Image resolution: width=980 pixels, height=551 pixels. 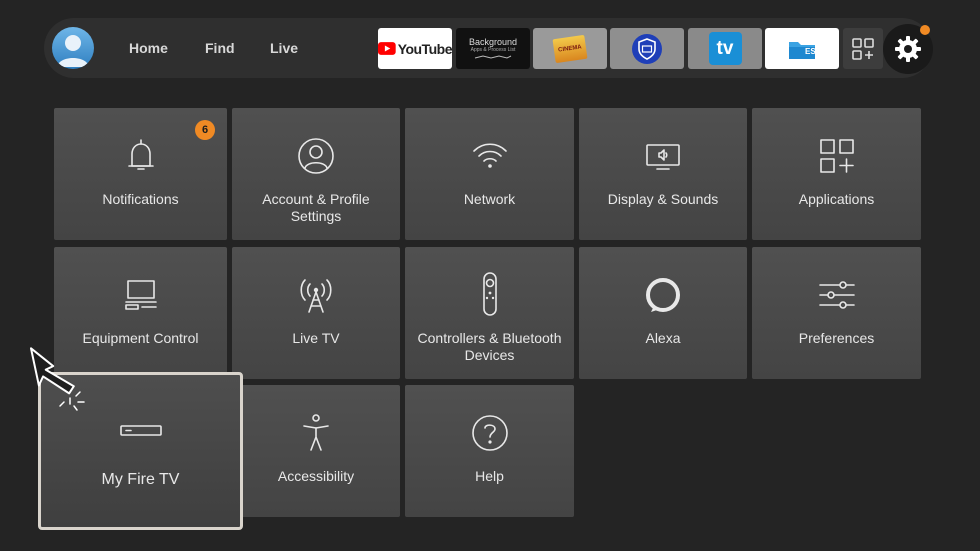 What do you see at coordinates (424, 48) in the screenshot?
I see `youtube-label: YouTube` at bounding box center [424, 48].